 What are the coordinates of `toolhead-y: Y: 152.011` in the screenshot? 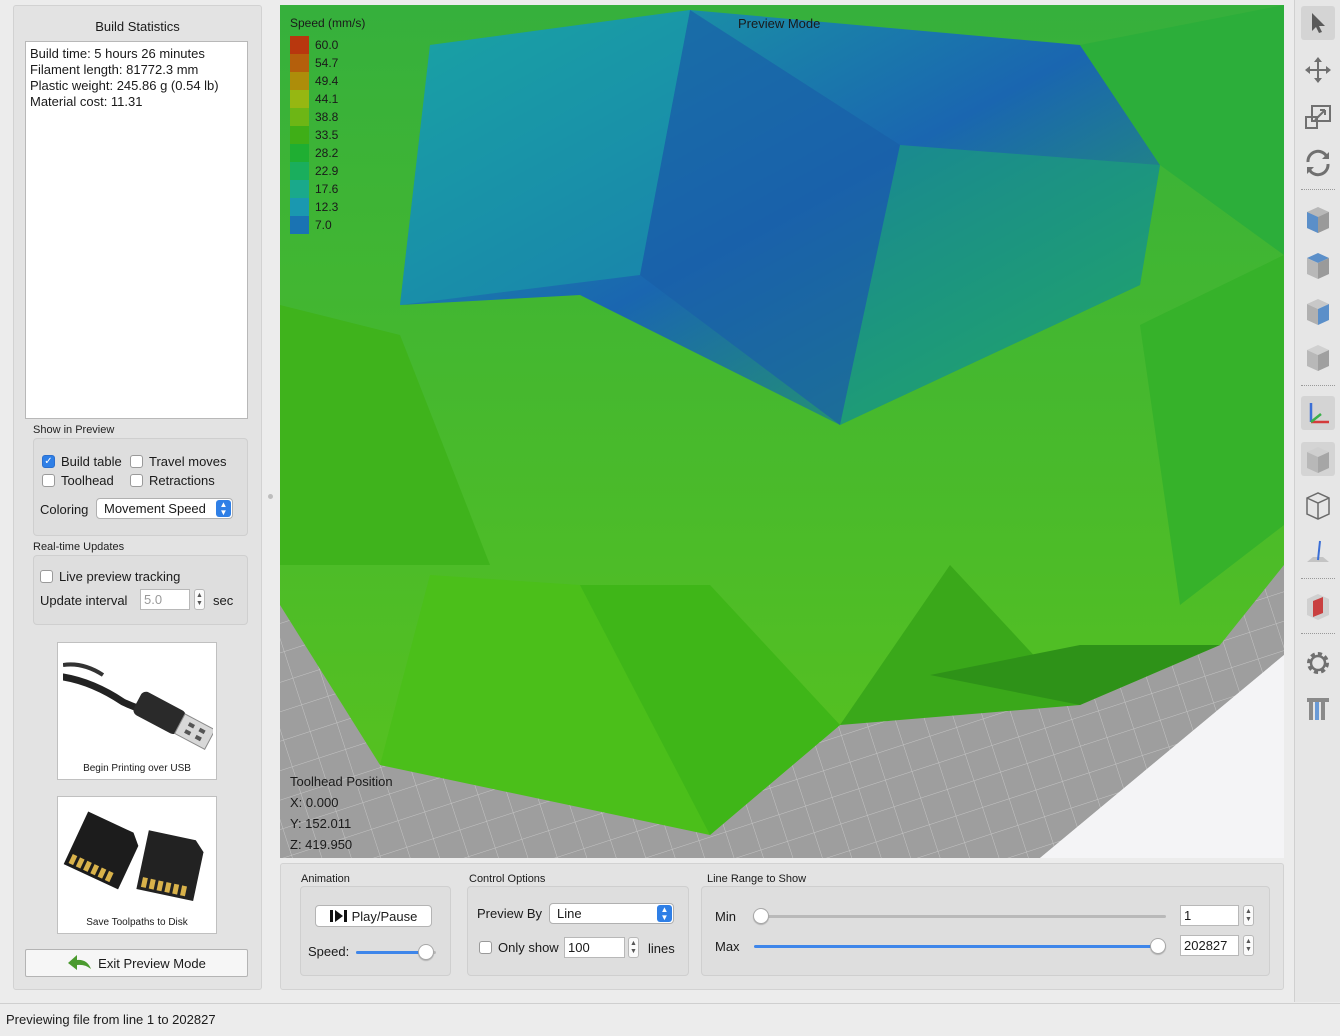 It's located at (321, 823).